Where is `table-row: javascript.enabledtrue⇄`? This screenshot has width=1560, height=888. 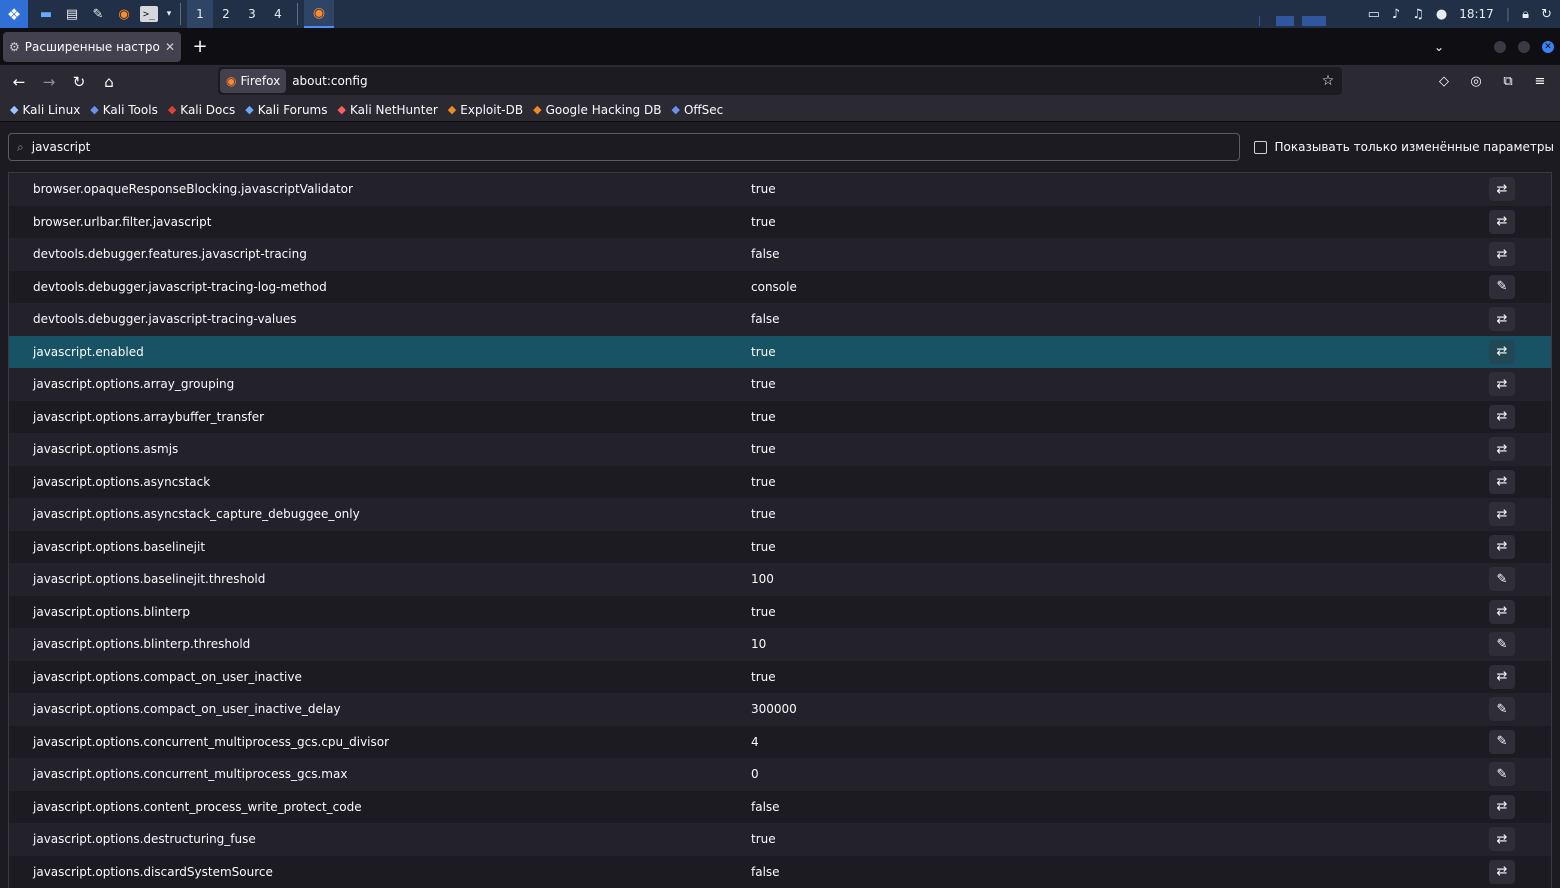
table-row: javascript.enabledtrue⇄ is located at coordinates (780, 352).